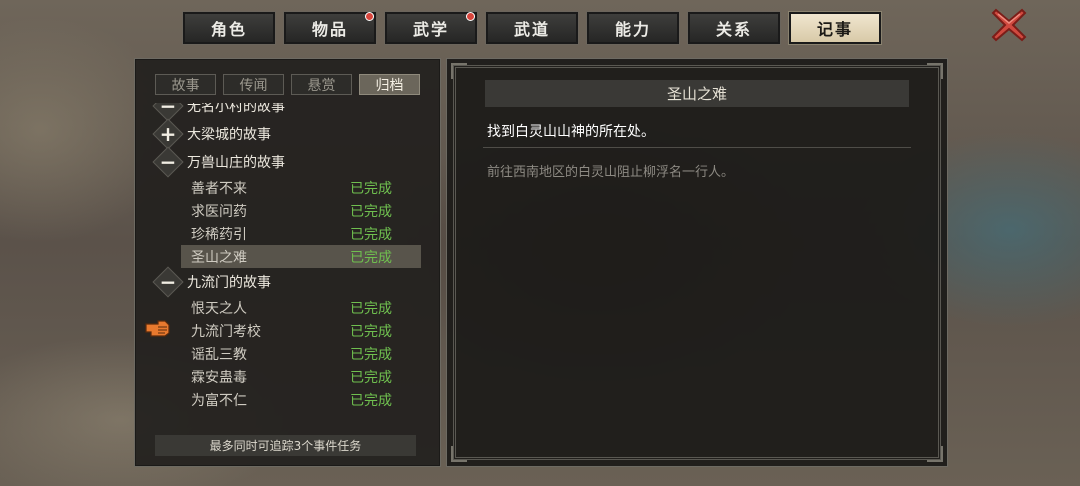 The height and width of the screenshot is (486, 1080). Describe the element at coordinates (168, 134) in the screenshot. I see `expand-icon: +` at that location.